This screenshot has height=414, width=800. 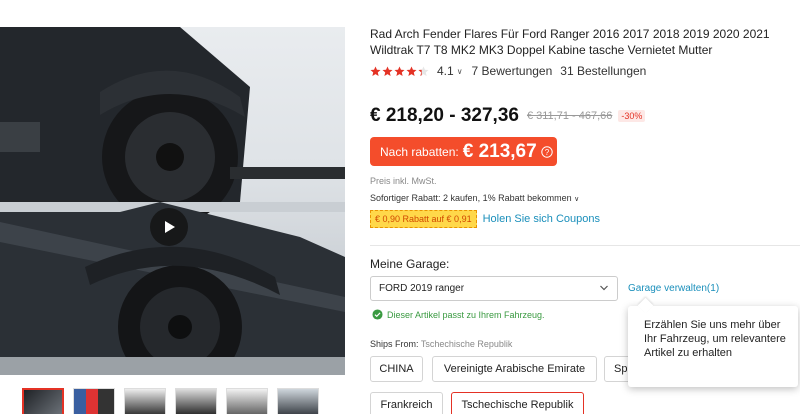 I want to click on fitment-message: Dieser Artikel passt zu Ihrem Fahrzeug., so click(x=458, y=314).